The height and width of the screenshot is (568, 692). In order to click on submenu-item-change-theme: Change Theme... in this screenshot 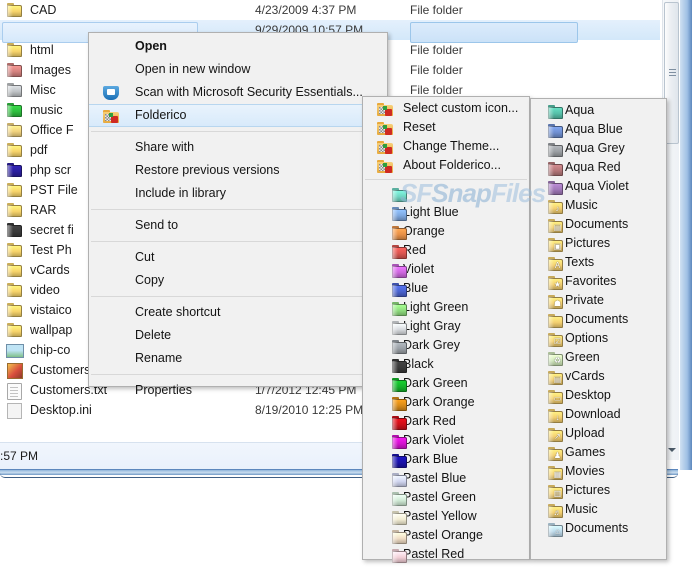, I will do `click(446, 146)`.